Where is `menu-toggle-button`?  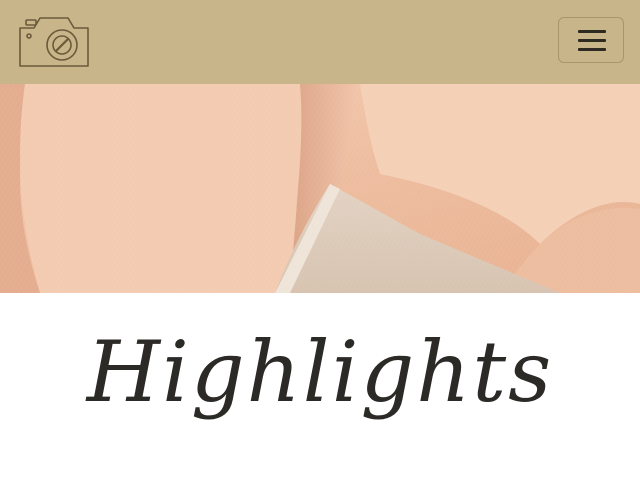 menu-toggle-button is located at coordinates (591, 40).